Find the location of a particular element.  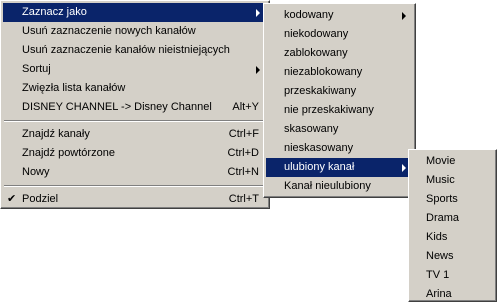

menu-item-unlocked: niezablokowany is located at coordinates (339, 72).